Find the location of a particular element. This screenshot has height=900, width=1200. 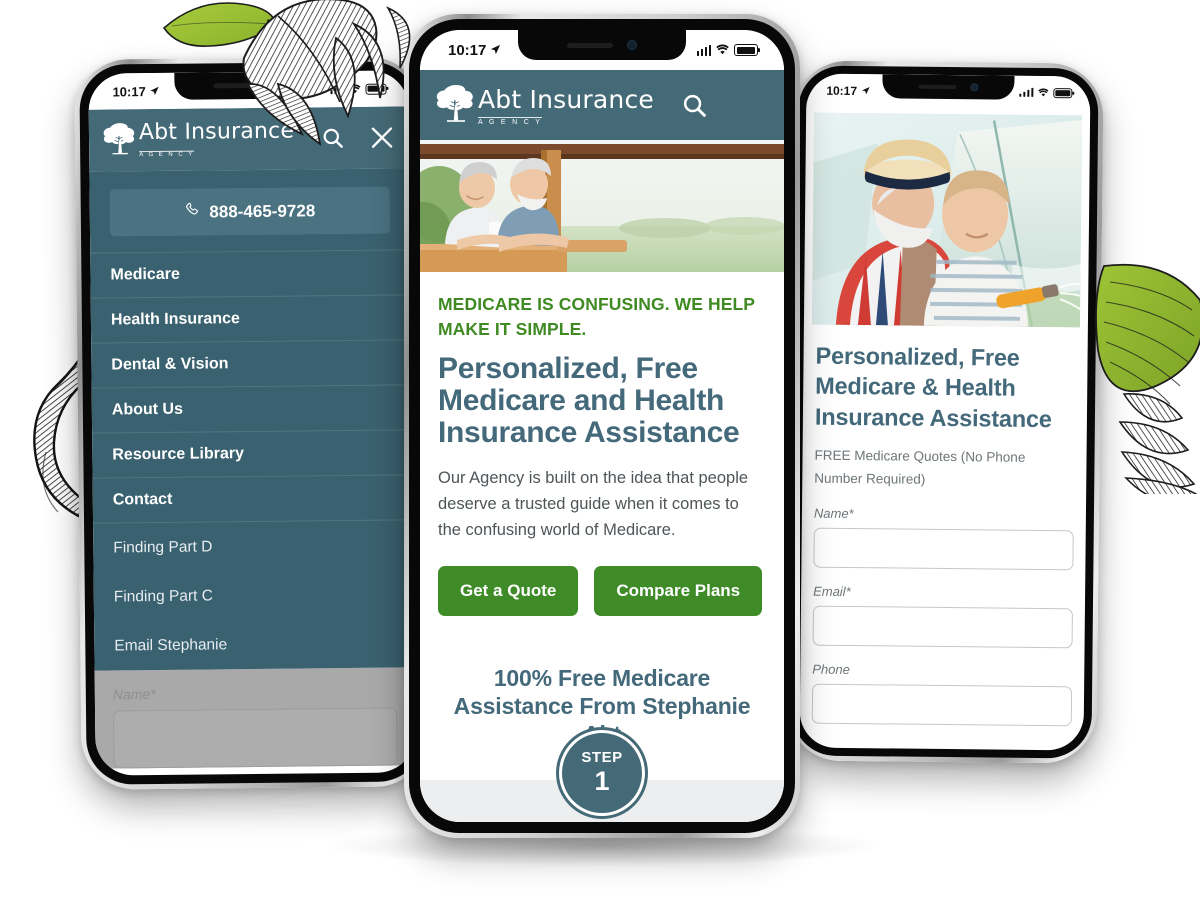

quote-form: Name* Email* Phone is located at coordinates (942, 616).